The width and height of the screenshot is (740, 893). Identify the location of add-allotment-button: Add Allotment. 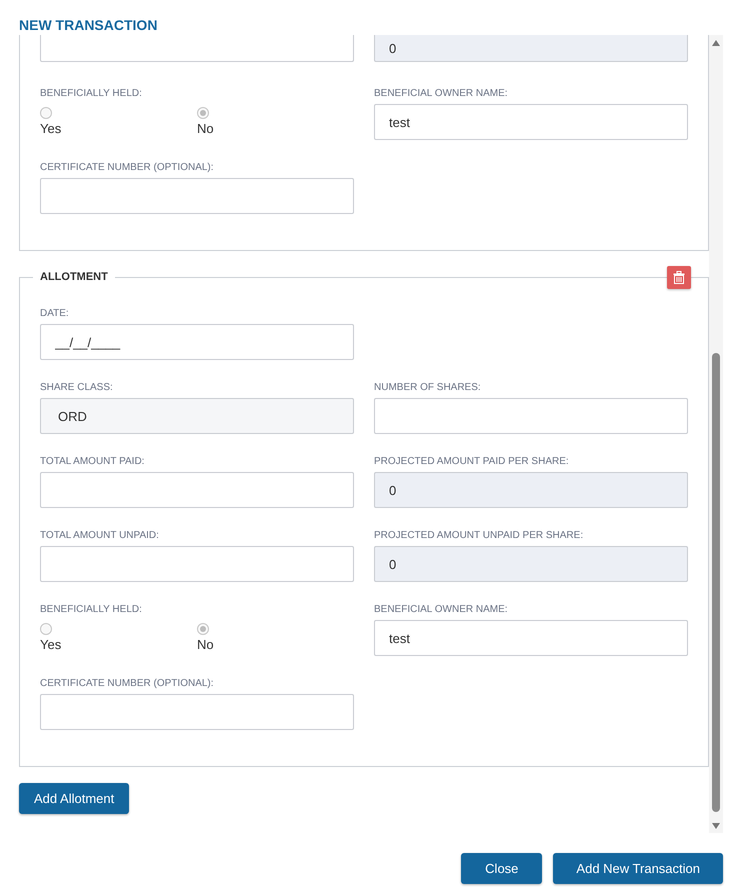
(74, 798).